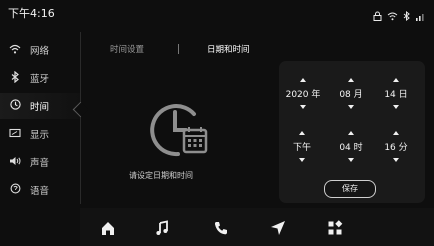  I want to click on sidebar-item-bluetooth: 蓝牙, so click(40, 78).